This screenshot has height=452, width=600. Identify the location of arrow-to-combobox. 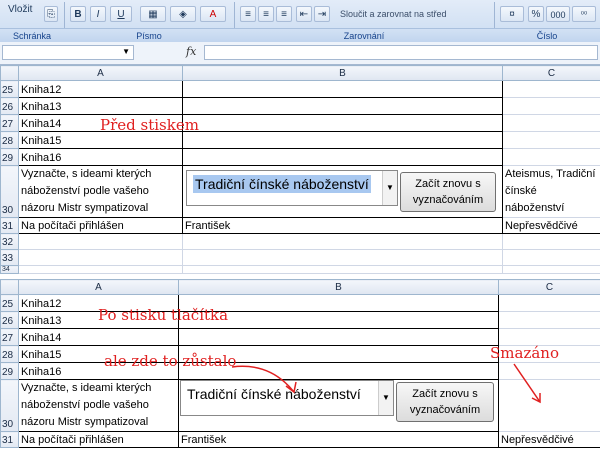
(263, 379).